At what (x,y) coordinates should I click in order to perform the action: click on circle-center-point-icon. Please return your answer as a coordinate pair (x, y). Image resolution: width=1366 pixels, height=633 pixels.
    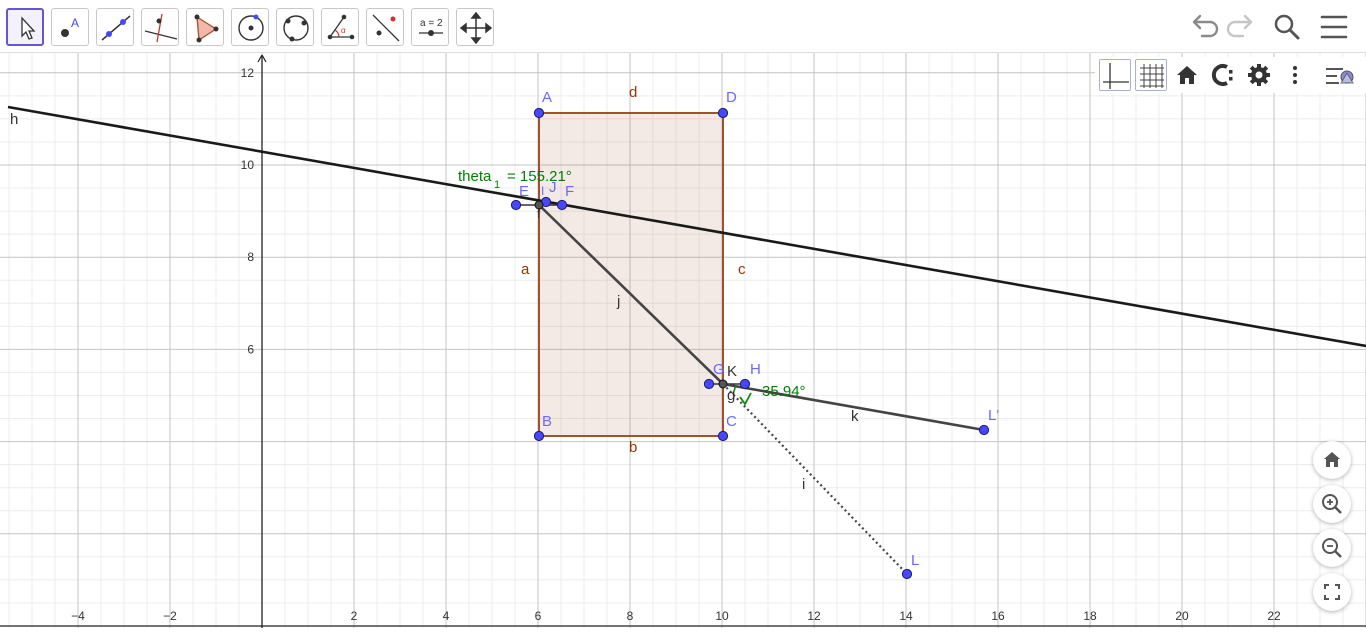
    Looking at the image, I should click on (251, 27).